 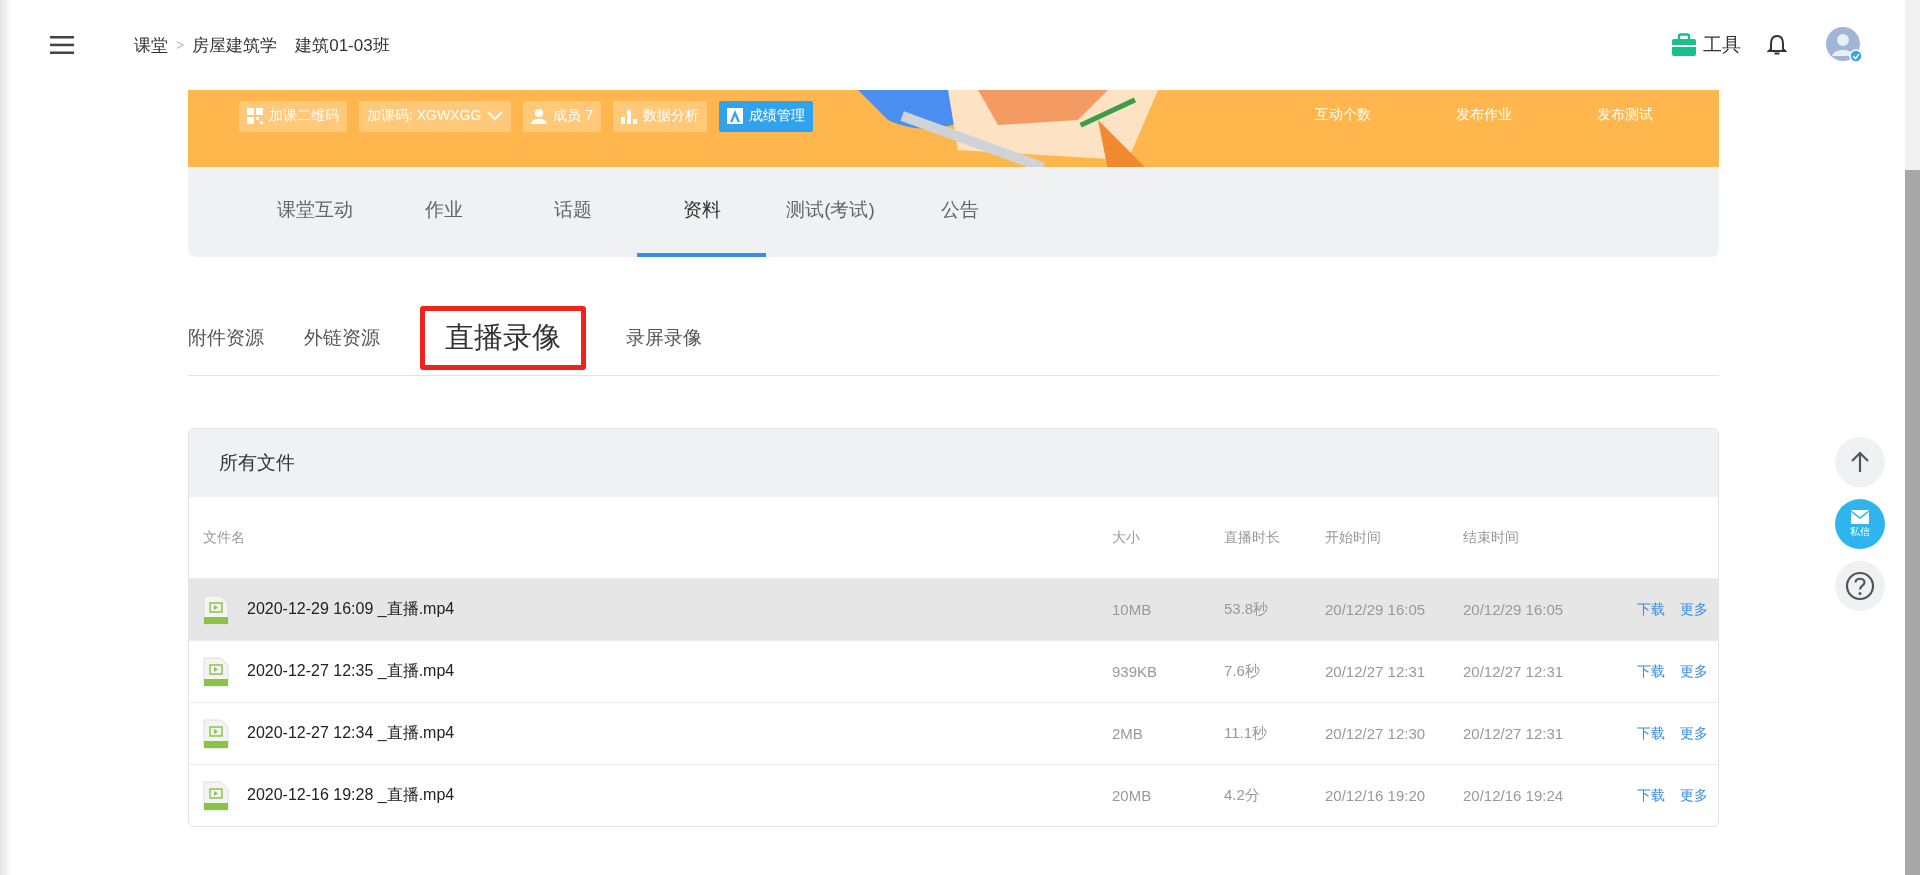 What do you see at coordinates (735, 116) in the screenshot?
I see `grade-icon` at bounding box center [735, 116].